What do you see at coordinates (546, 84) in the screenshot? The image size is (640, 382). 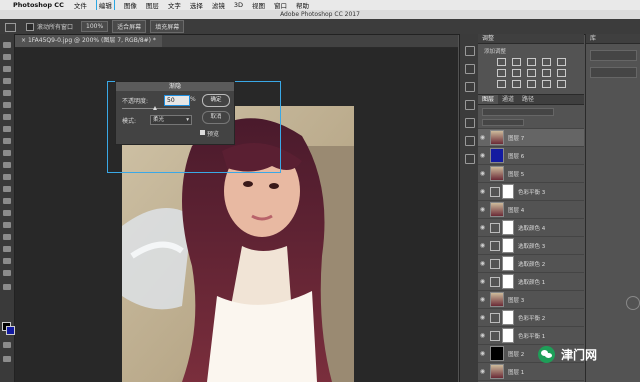 I see `gradient-map-icon` at bounding box center [546, 84].